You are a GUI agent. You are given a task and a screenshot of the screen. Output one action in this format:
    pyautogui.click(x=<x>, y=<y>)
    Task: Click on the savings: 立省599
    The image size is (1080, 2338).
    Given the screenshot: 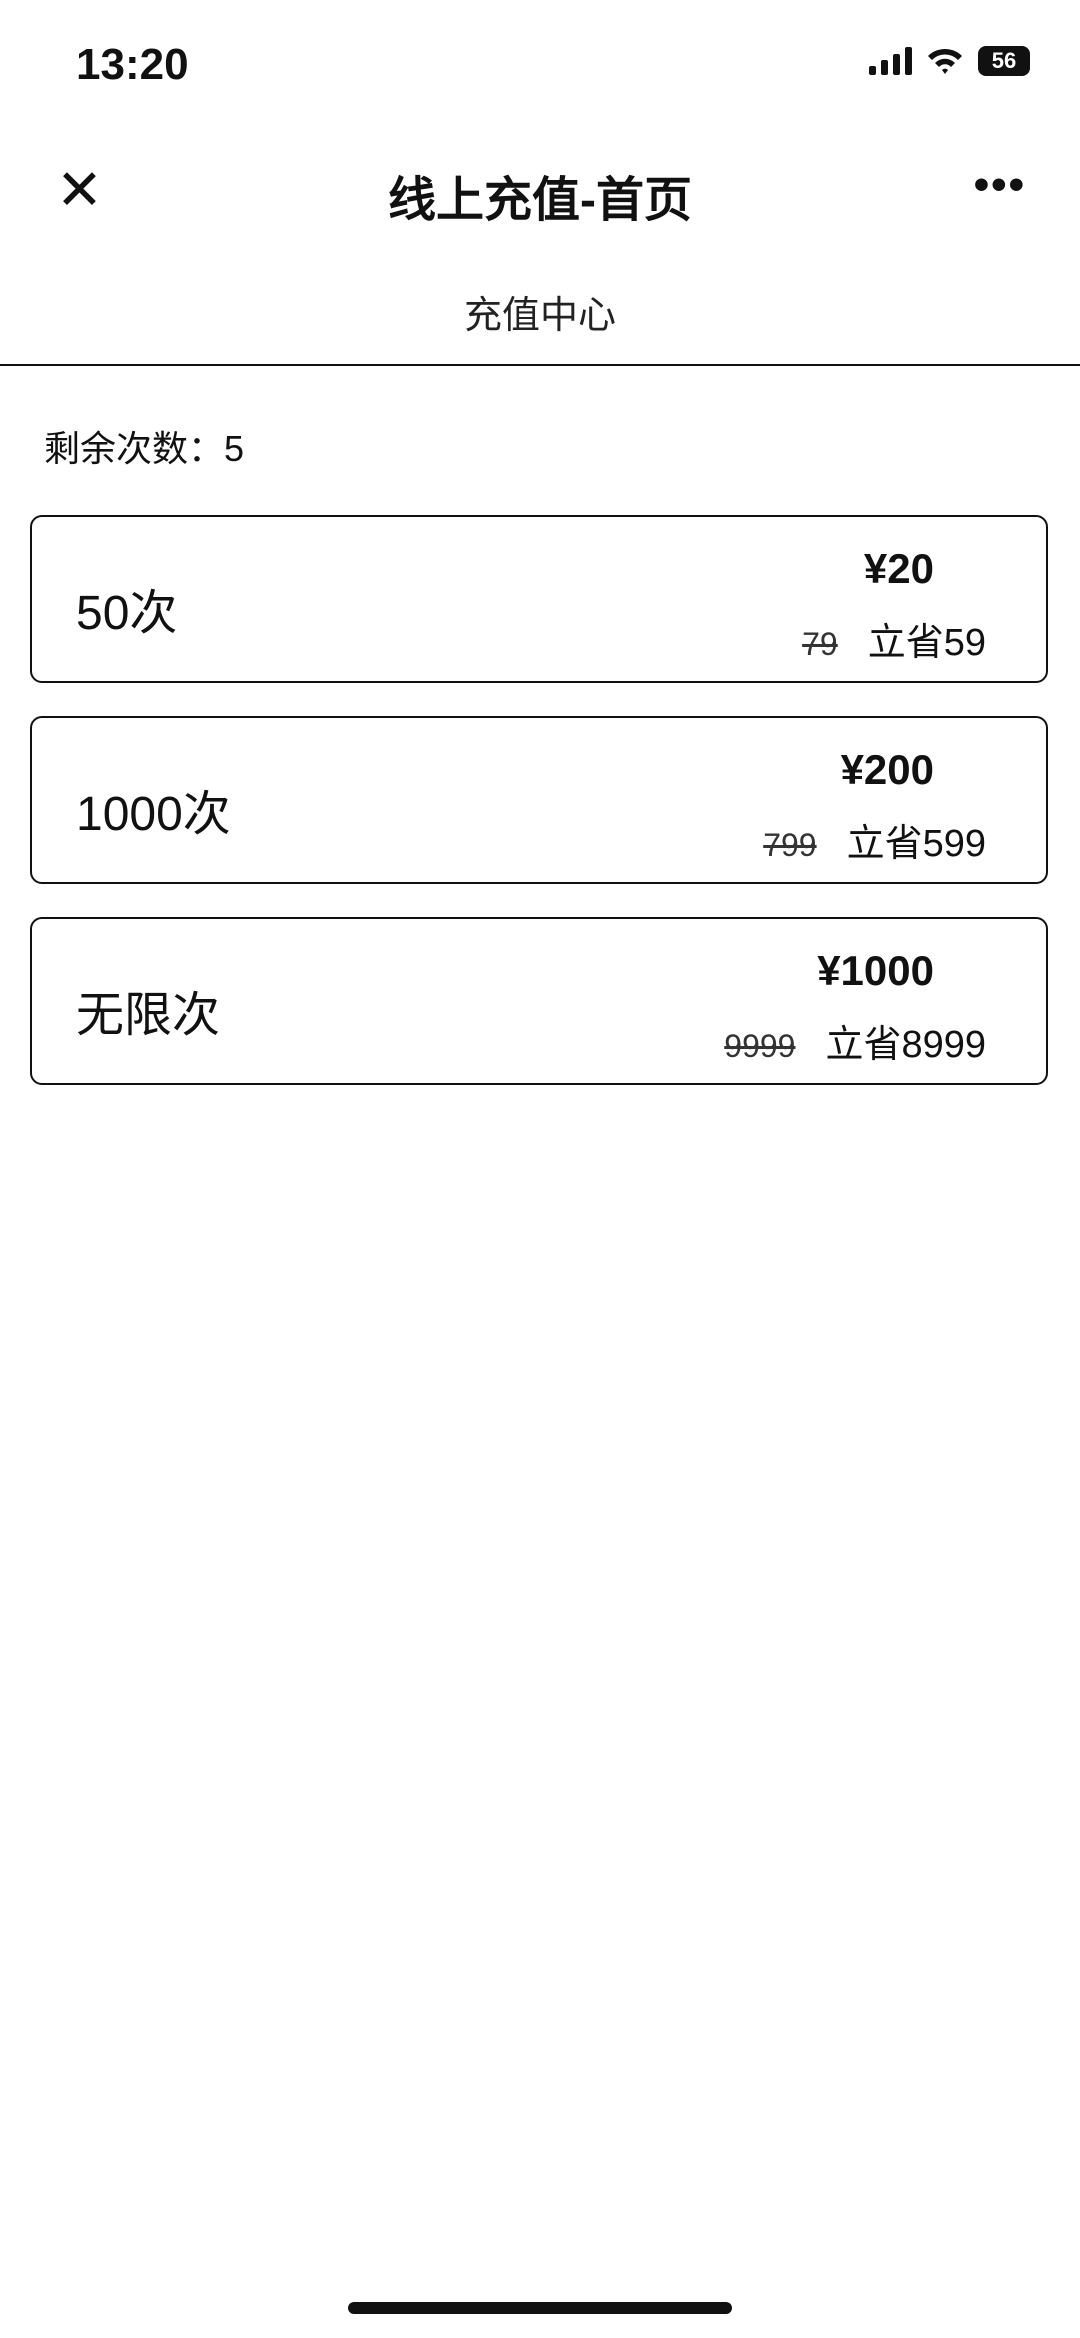 What is the action you would take?
    pyautogui.click(x=916, y=844)
    